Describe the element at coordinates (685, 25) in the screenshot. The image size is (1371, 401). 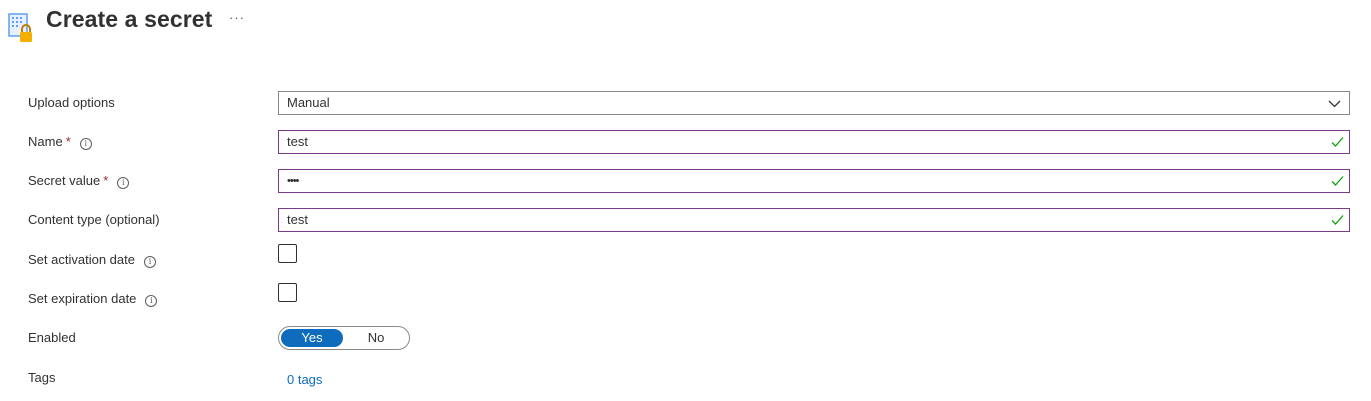
I see `page-header: Create a secret ···` at that location.